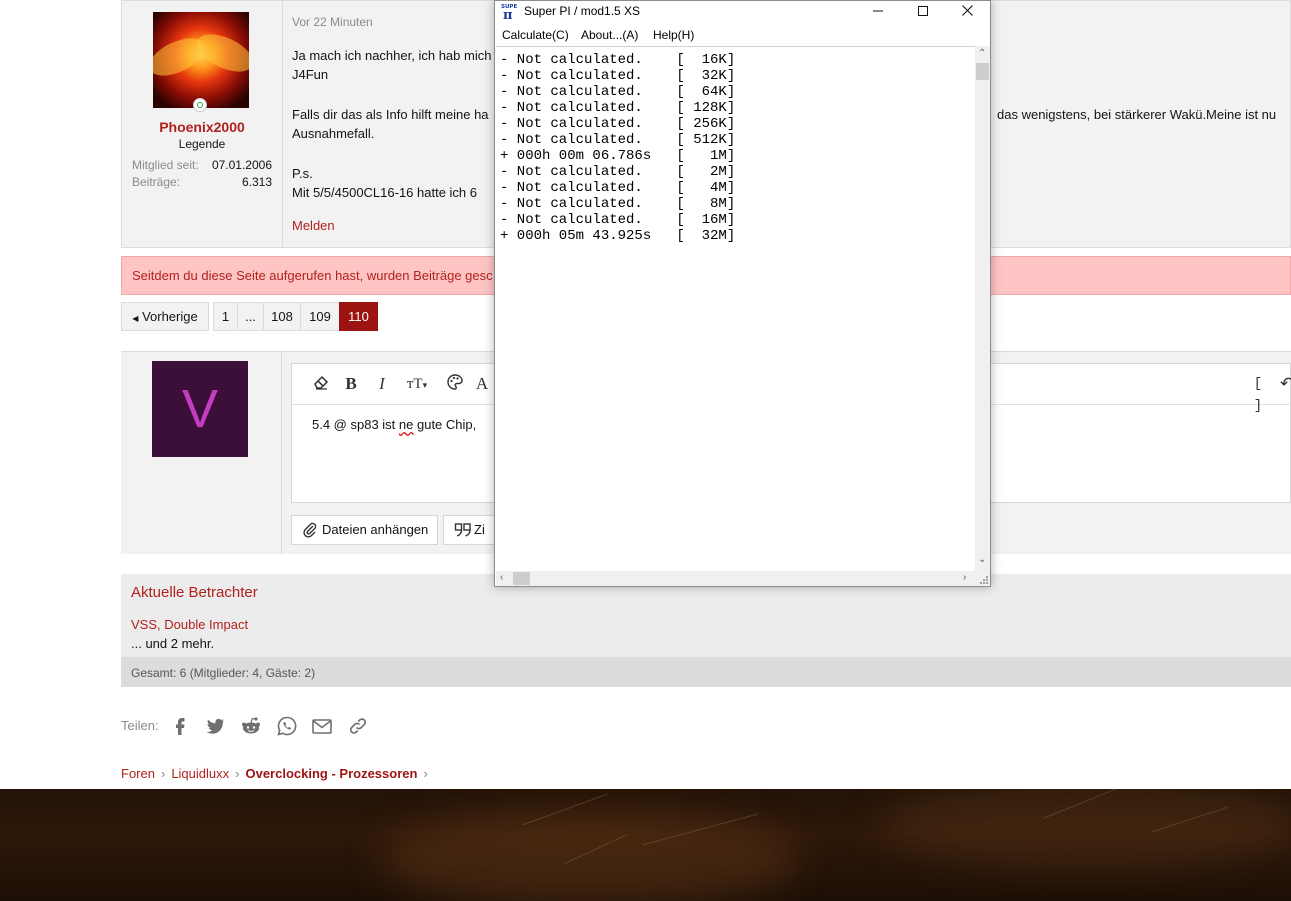  Describe the element at coordinates (742, 12) in the screenshot. I see `window-titlebar: SUPERπ Super PI / mod1.5 XS` at that location.